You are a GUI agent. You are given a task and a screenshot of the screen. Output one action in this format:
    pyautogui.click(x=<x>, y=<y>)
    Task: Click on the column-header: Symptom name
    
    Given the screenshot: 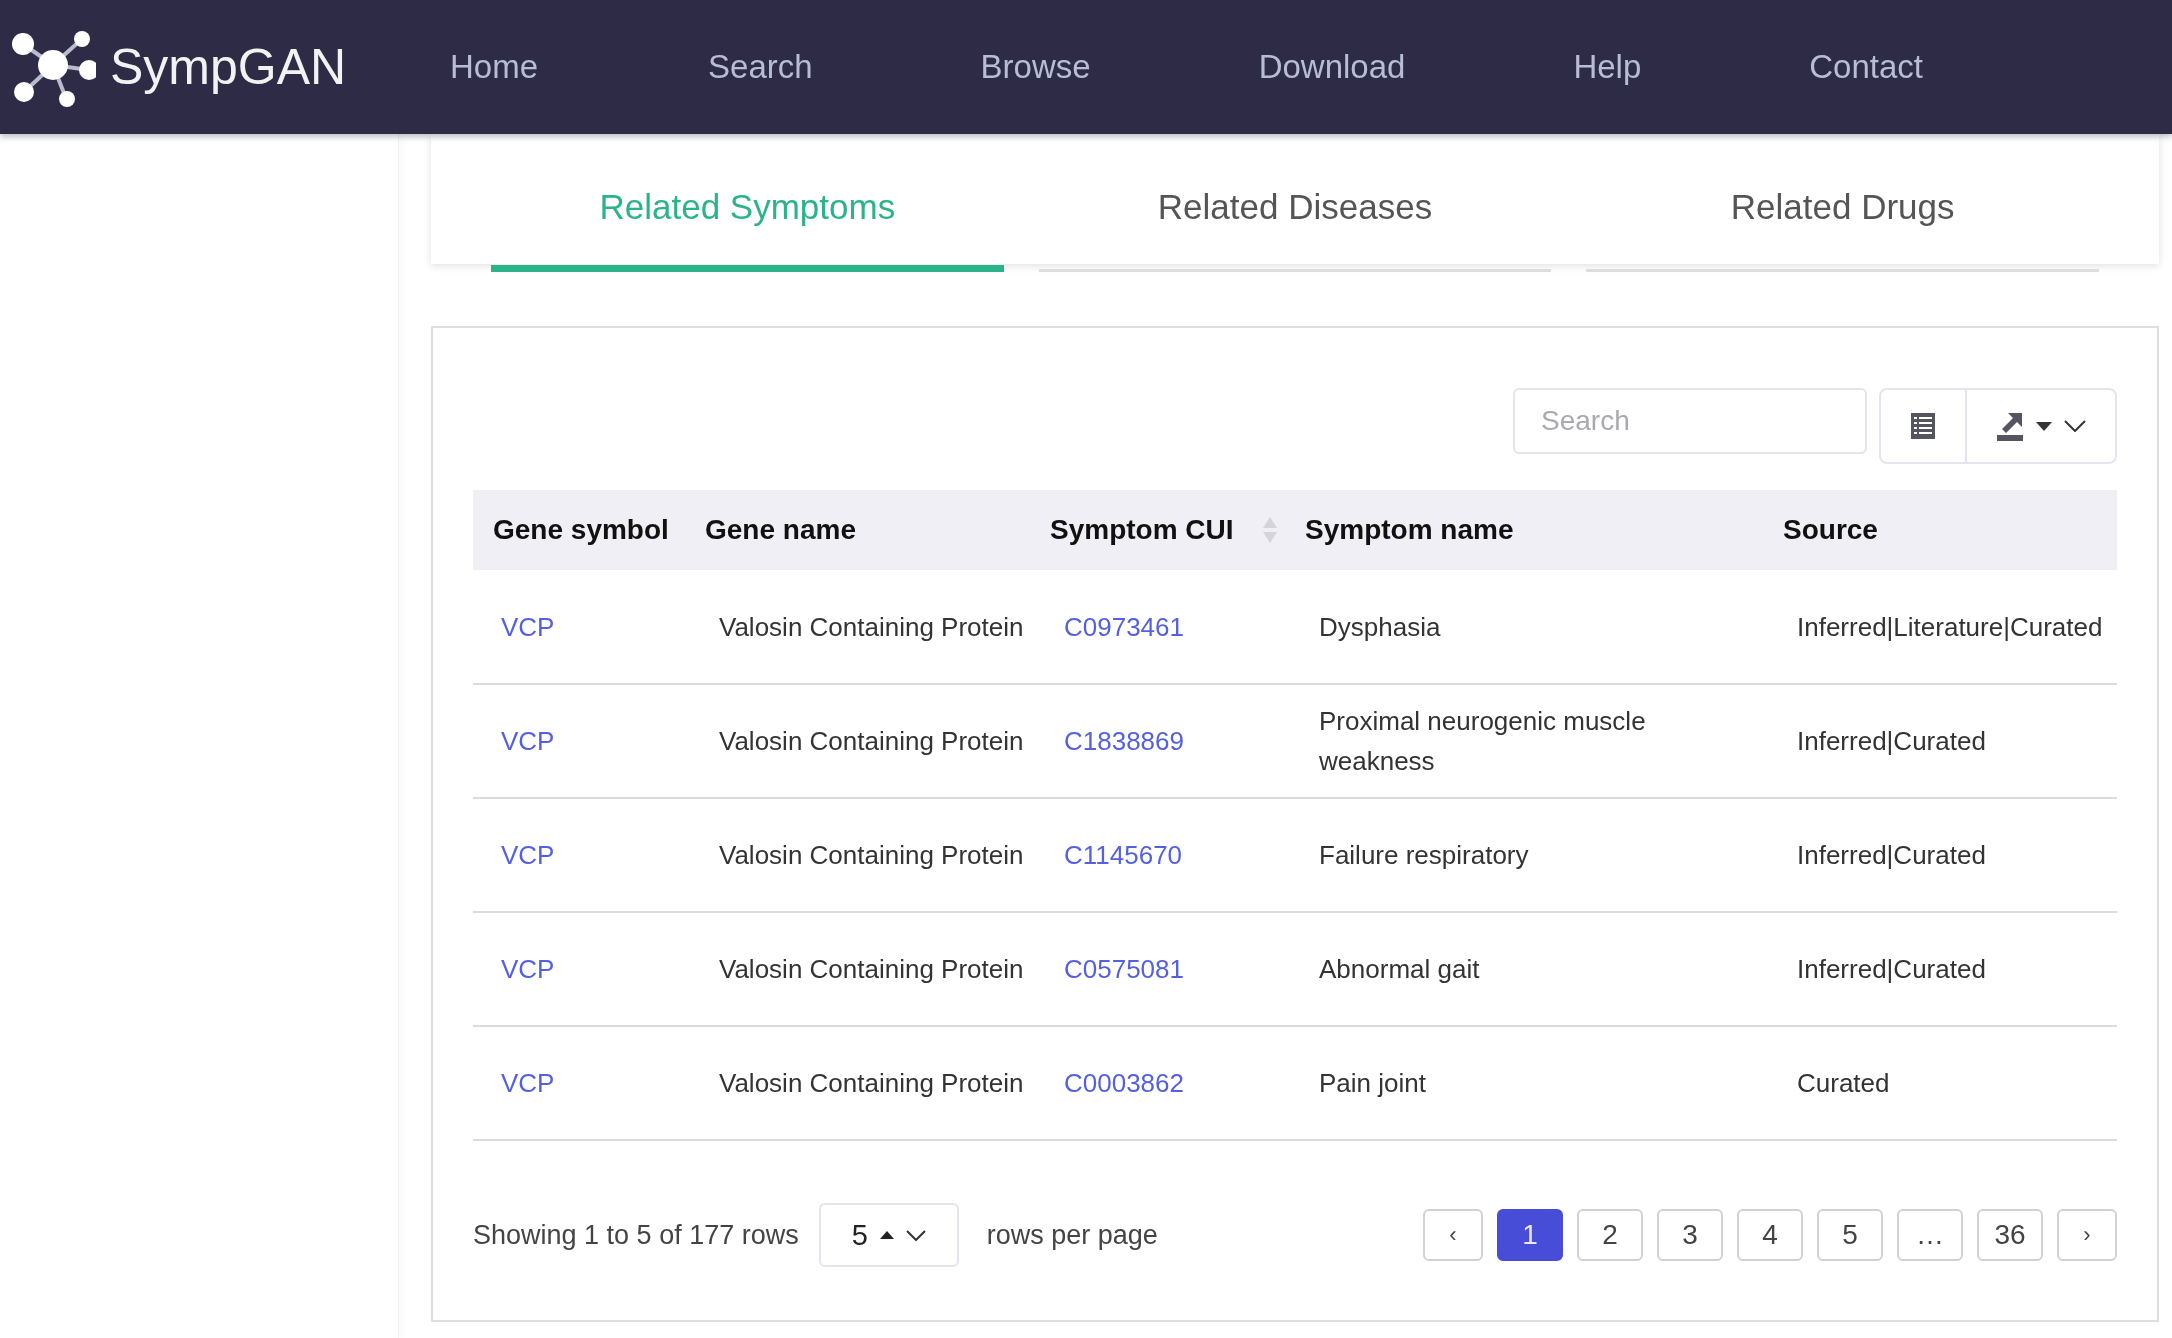 What is the action you would take?
    pyautogui.click(x=1530, y=530)
    